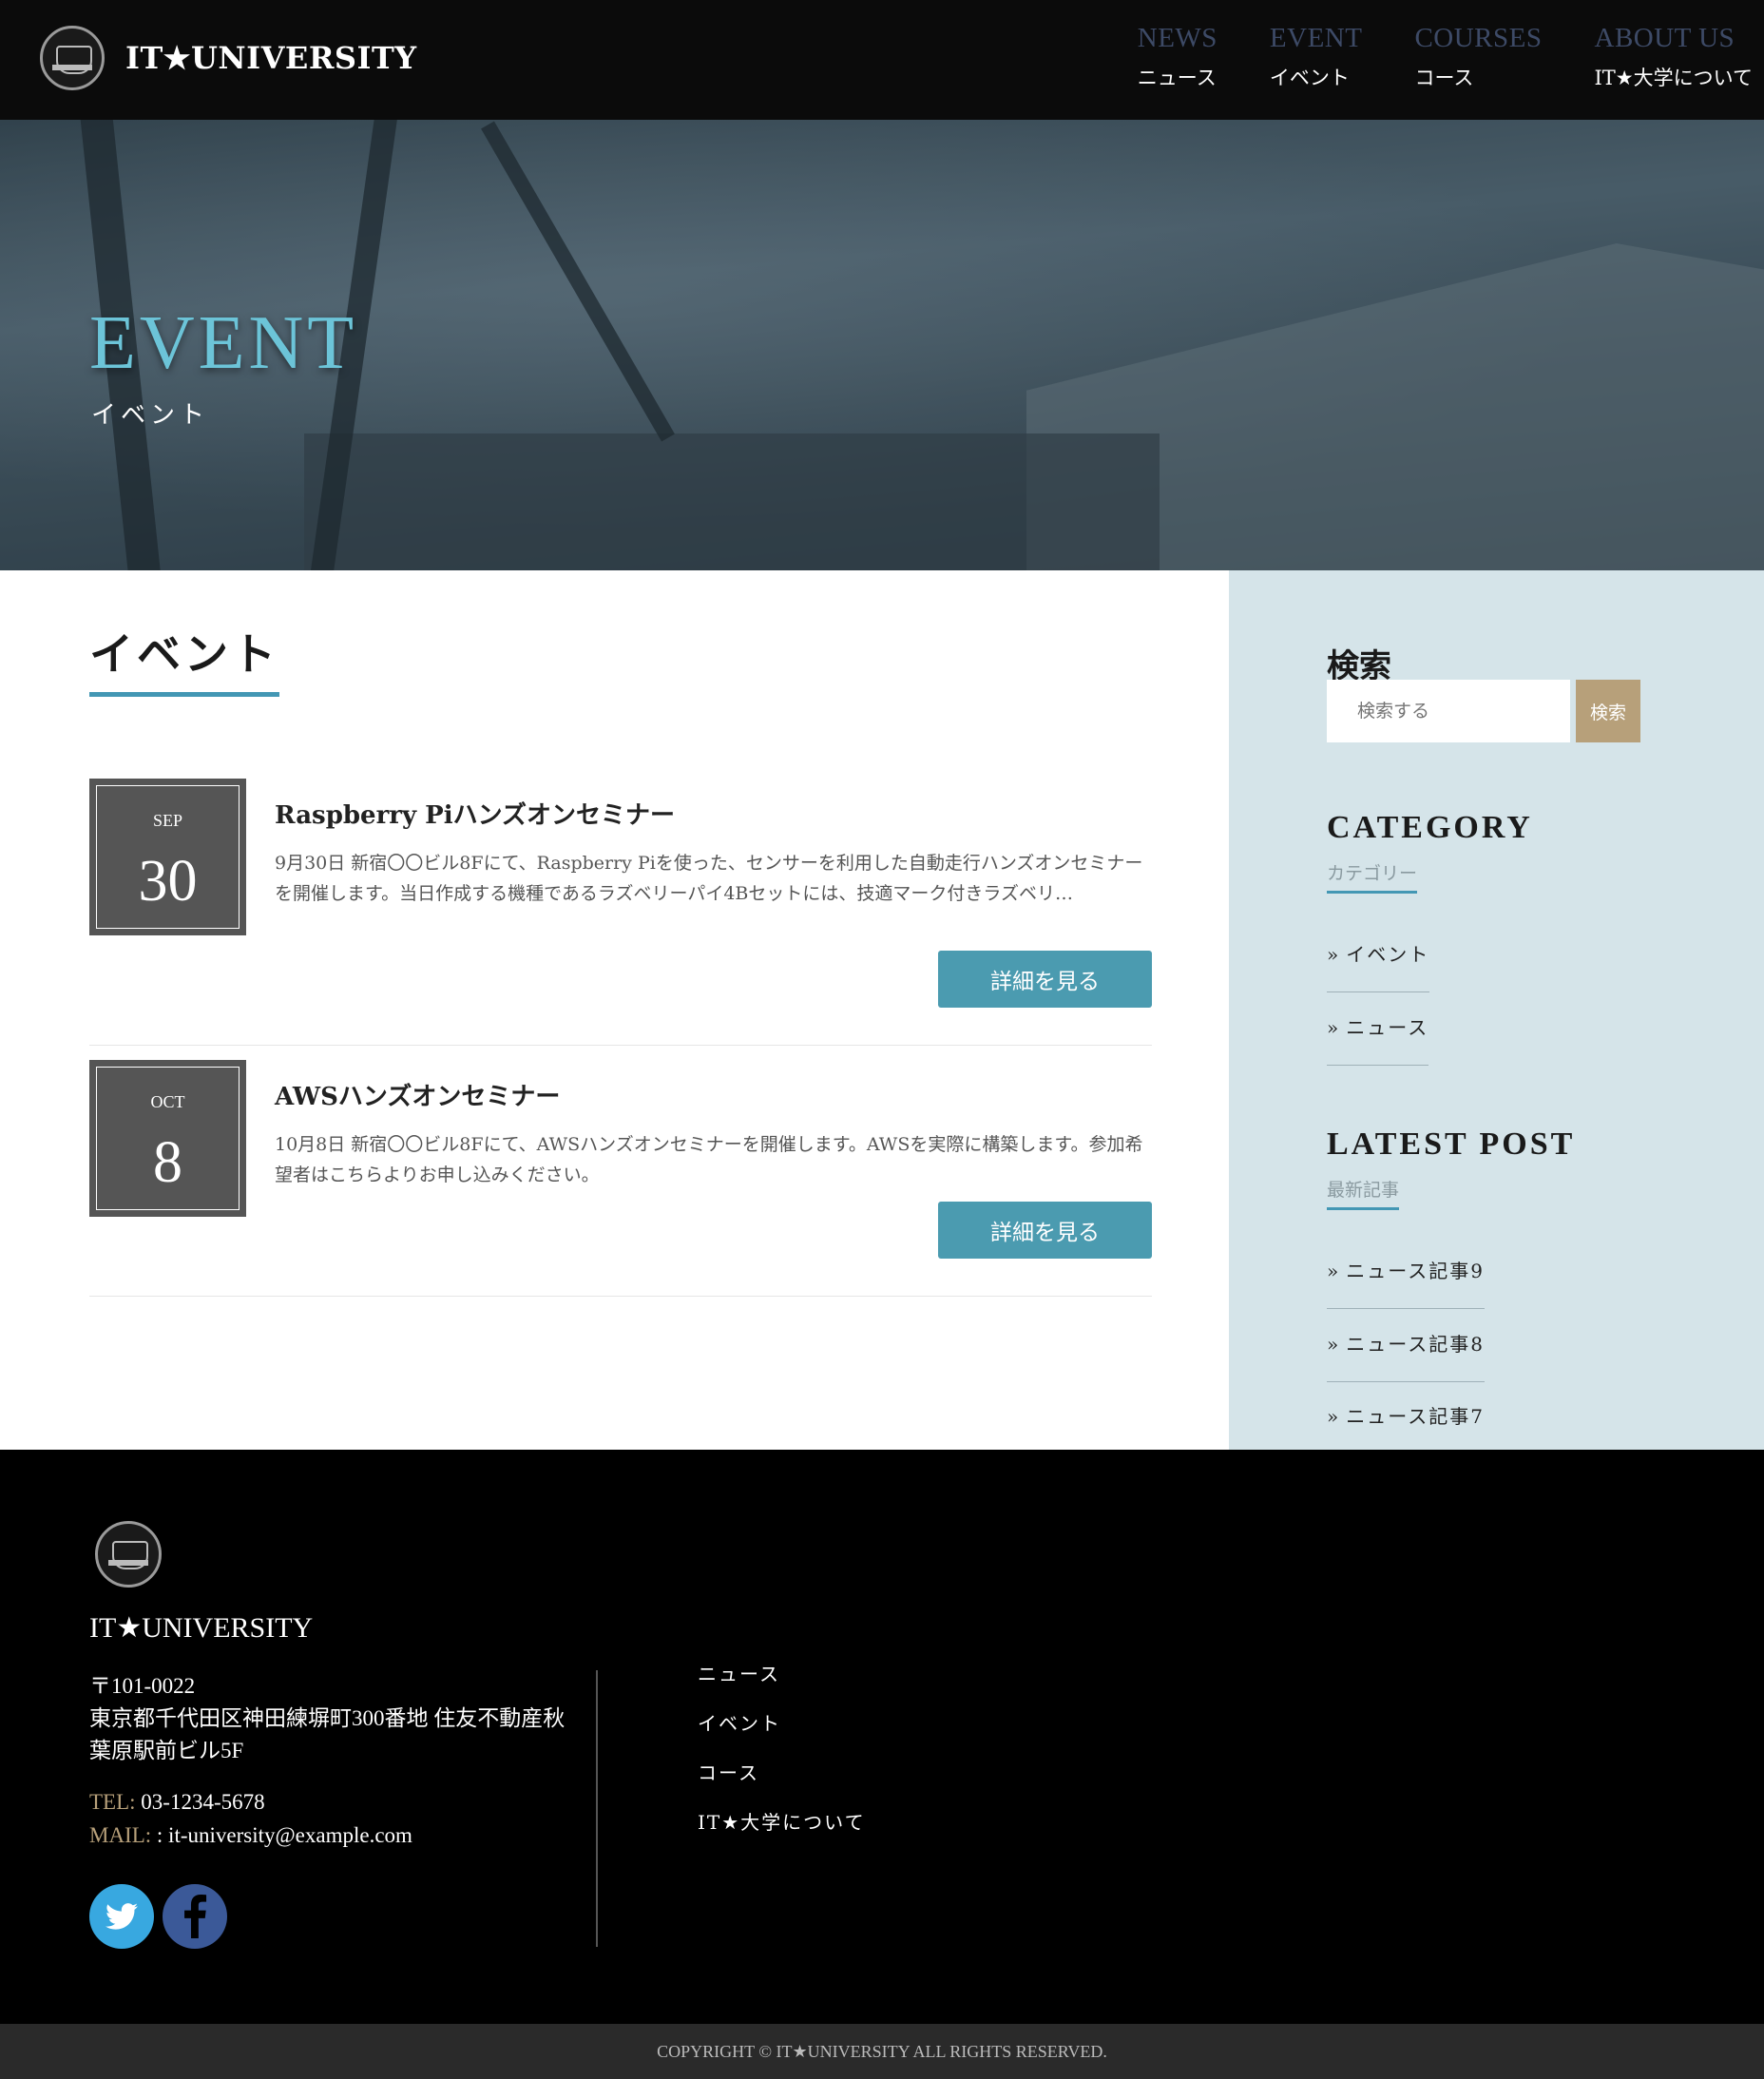 This screenshot has height=2079, width=1764. I want to click on event-title: Raspberry Piハンズオンセミナー, so click(713, 813).